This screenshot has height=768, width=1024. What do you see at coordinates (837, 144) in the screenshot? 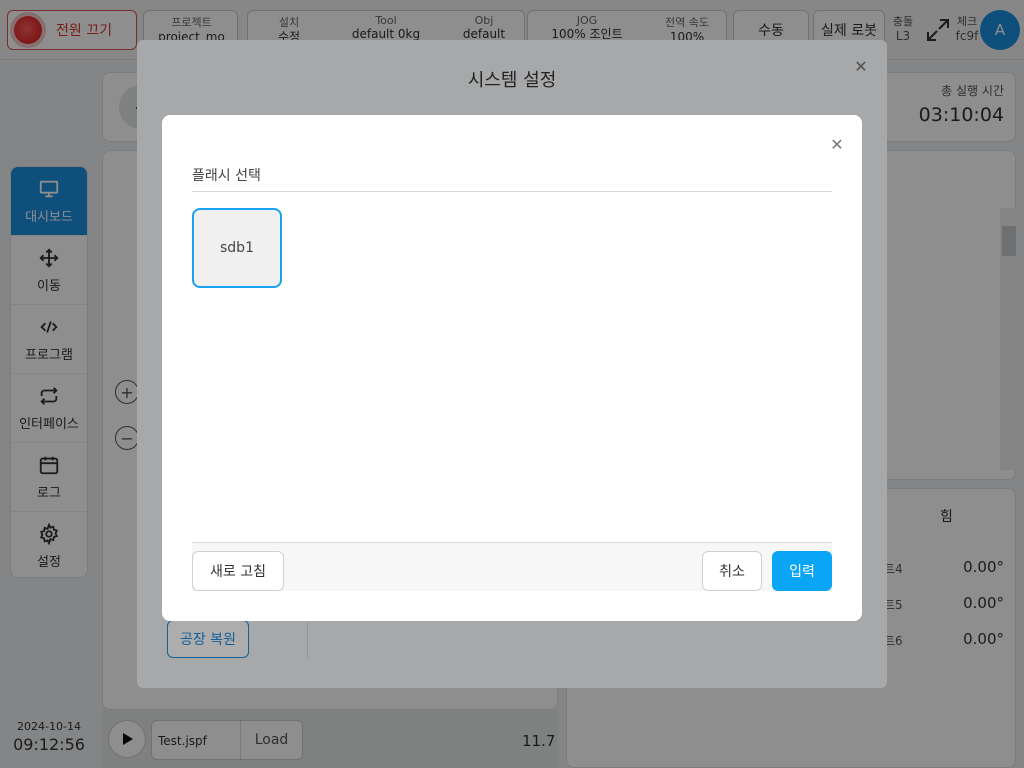
I see `close-icon: ✕` at bounding box center [837, 144].